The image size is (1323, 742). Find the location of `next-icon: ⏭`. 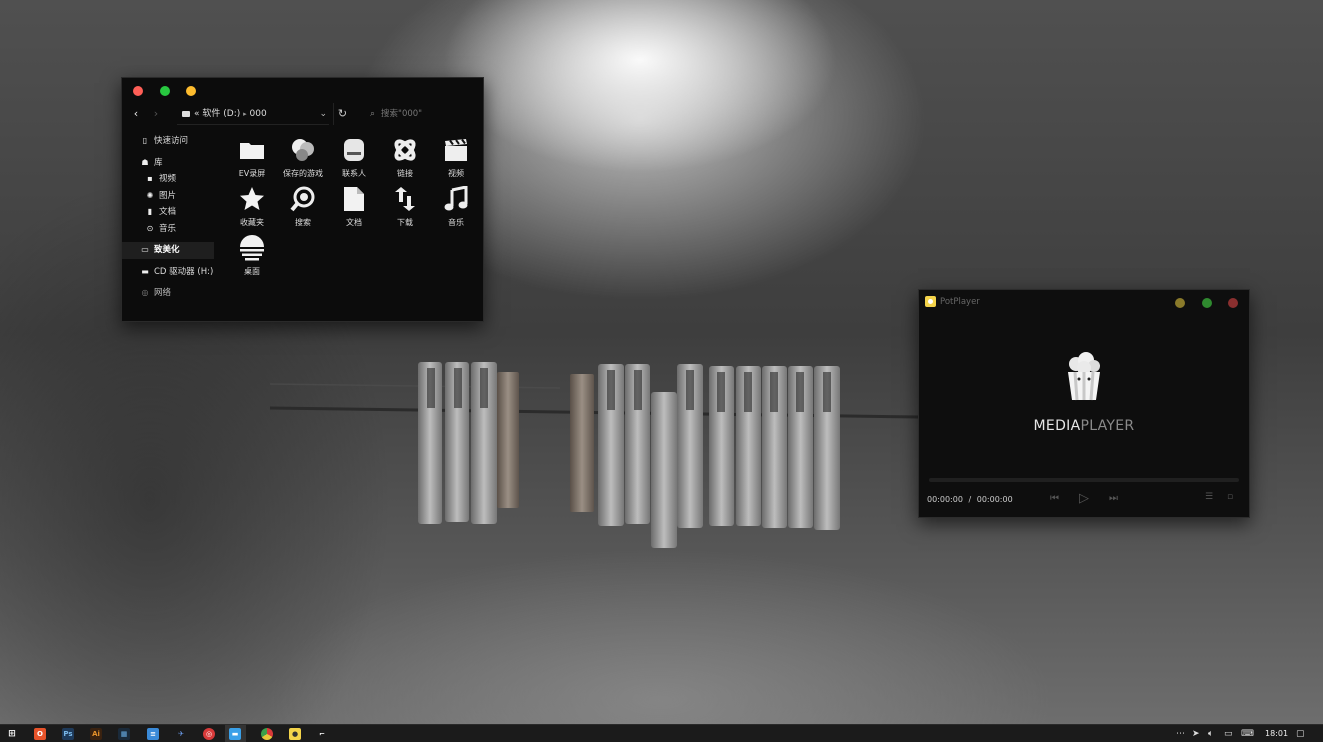

next-icon: ⏭ is located at coordinates (1113, 498).